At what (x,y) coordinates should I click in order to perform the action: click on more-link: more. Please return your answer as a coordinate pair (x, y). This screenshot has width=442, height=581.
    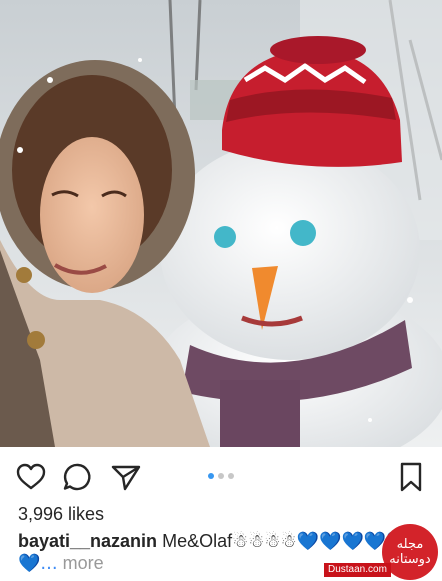
    Looking at the image, I should click on (83, 563).